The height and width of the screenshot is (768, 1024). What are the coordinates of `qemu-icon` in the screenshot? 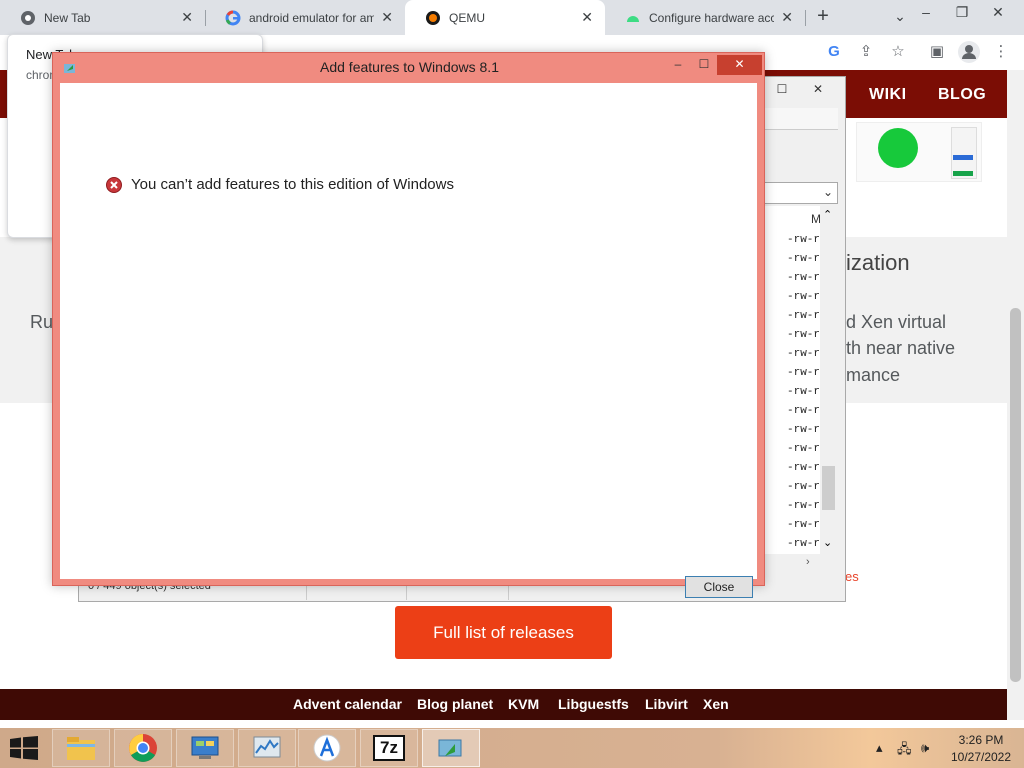 It's located at (433, 17).